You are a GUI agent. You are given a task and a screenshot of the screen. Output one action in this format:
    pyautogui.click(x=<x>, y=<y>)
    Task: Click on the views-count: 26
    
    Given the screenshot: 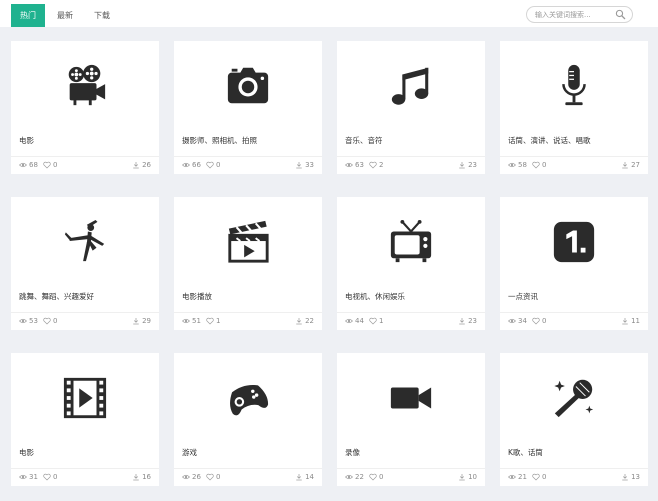 What is the action you would take?
    pyautogui.click(x=196, y=477)
    